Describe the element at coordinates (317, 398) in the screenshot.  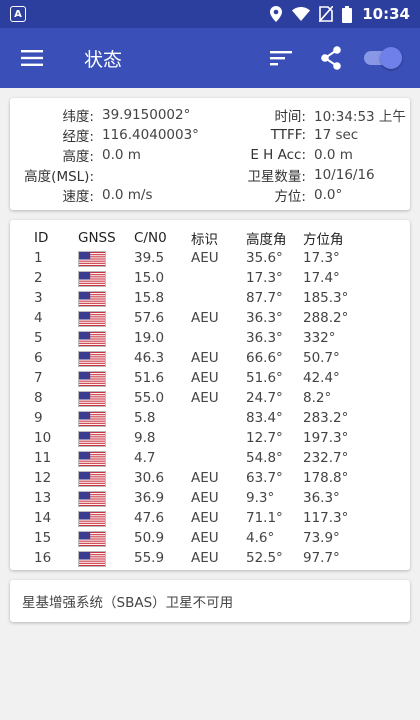
I see `cell-azimuth: 8.2°` at that location.